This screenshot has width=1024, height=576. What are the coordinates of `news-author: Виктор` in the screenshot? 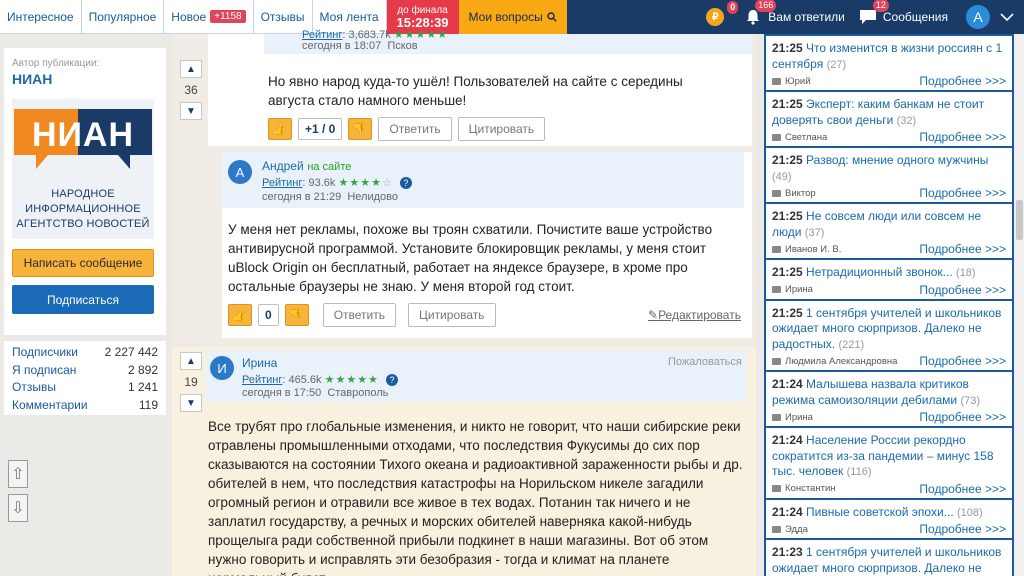 It's located at (794, 193).